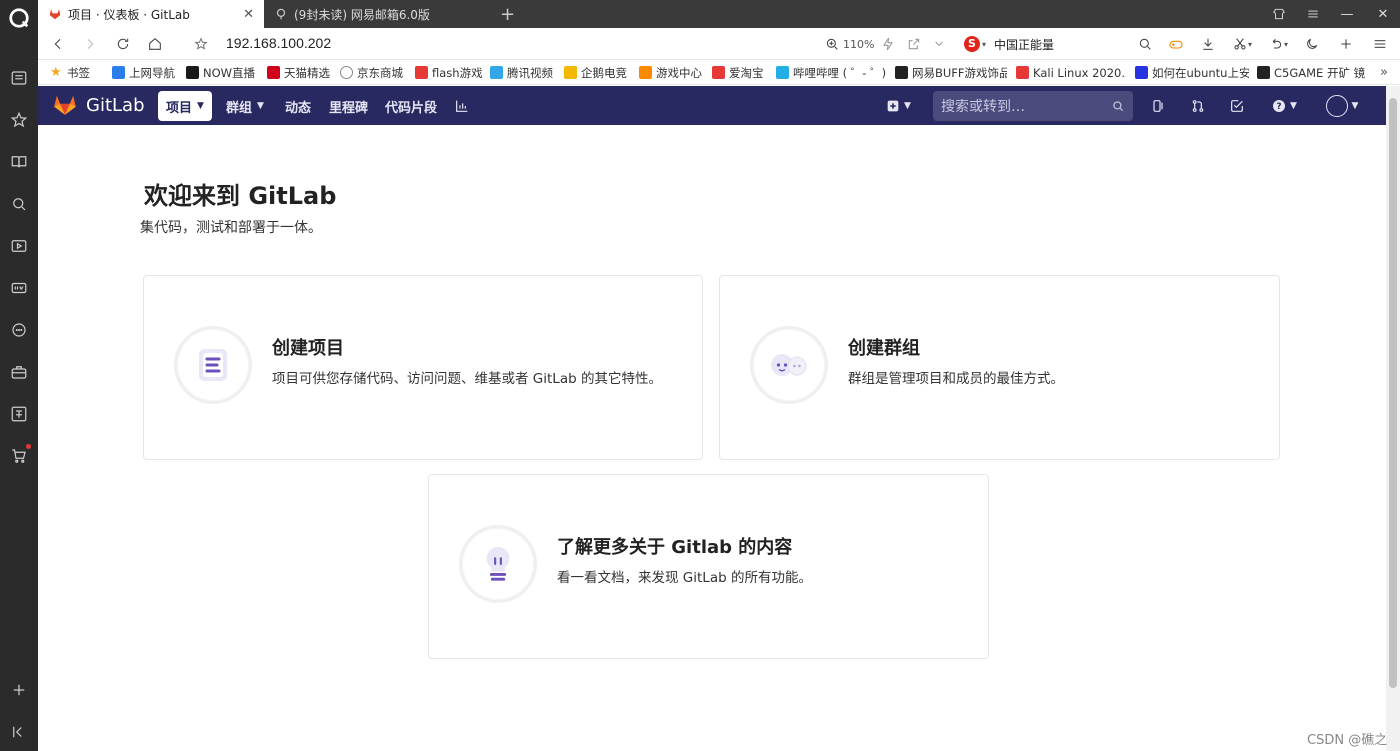 This screenshot has width=1400, height=751. What do you see at coordinates (1192, 72) in the screenshot?
I see `bookmark-item: 如何在ubuntu上安` at bounding box center [1192, 72].